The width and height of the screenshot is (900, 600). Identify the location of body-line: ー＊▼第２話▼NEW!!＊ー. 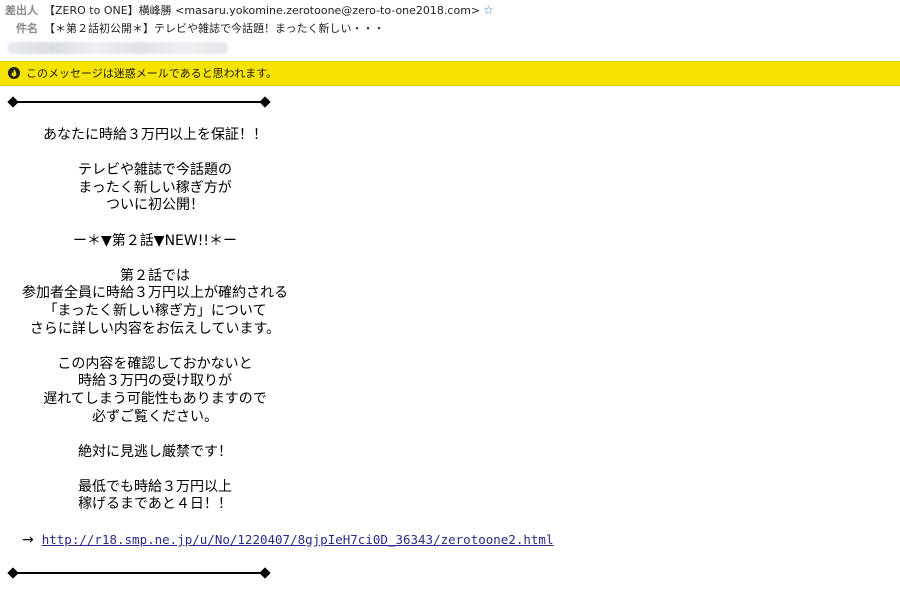
(155, 240).